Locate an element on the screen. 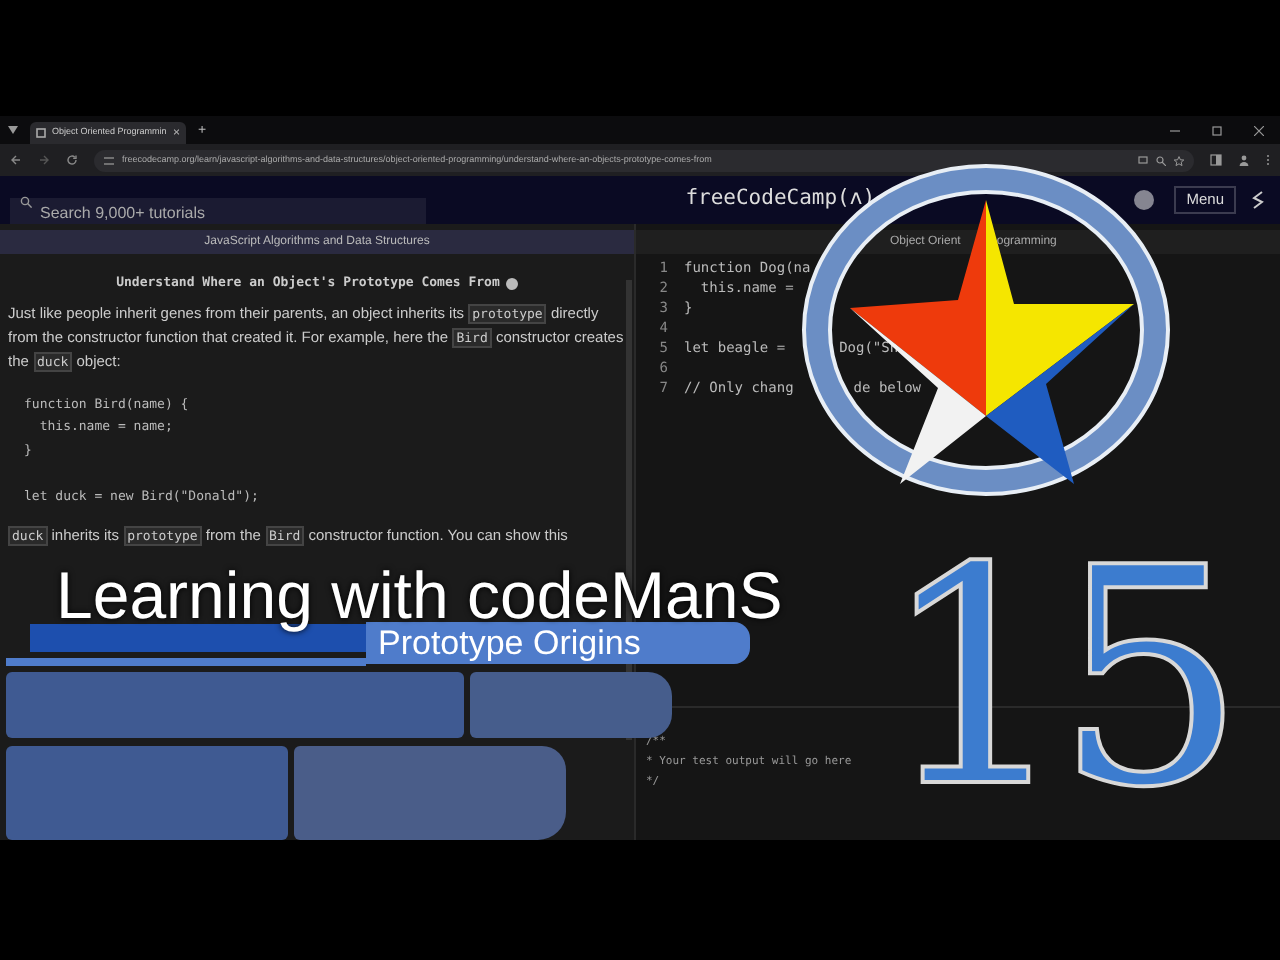 This screenshot has width=1280, height=960. back-icon is located at coordinates (16, 160).